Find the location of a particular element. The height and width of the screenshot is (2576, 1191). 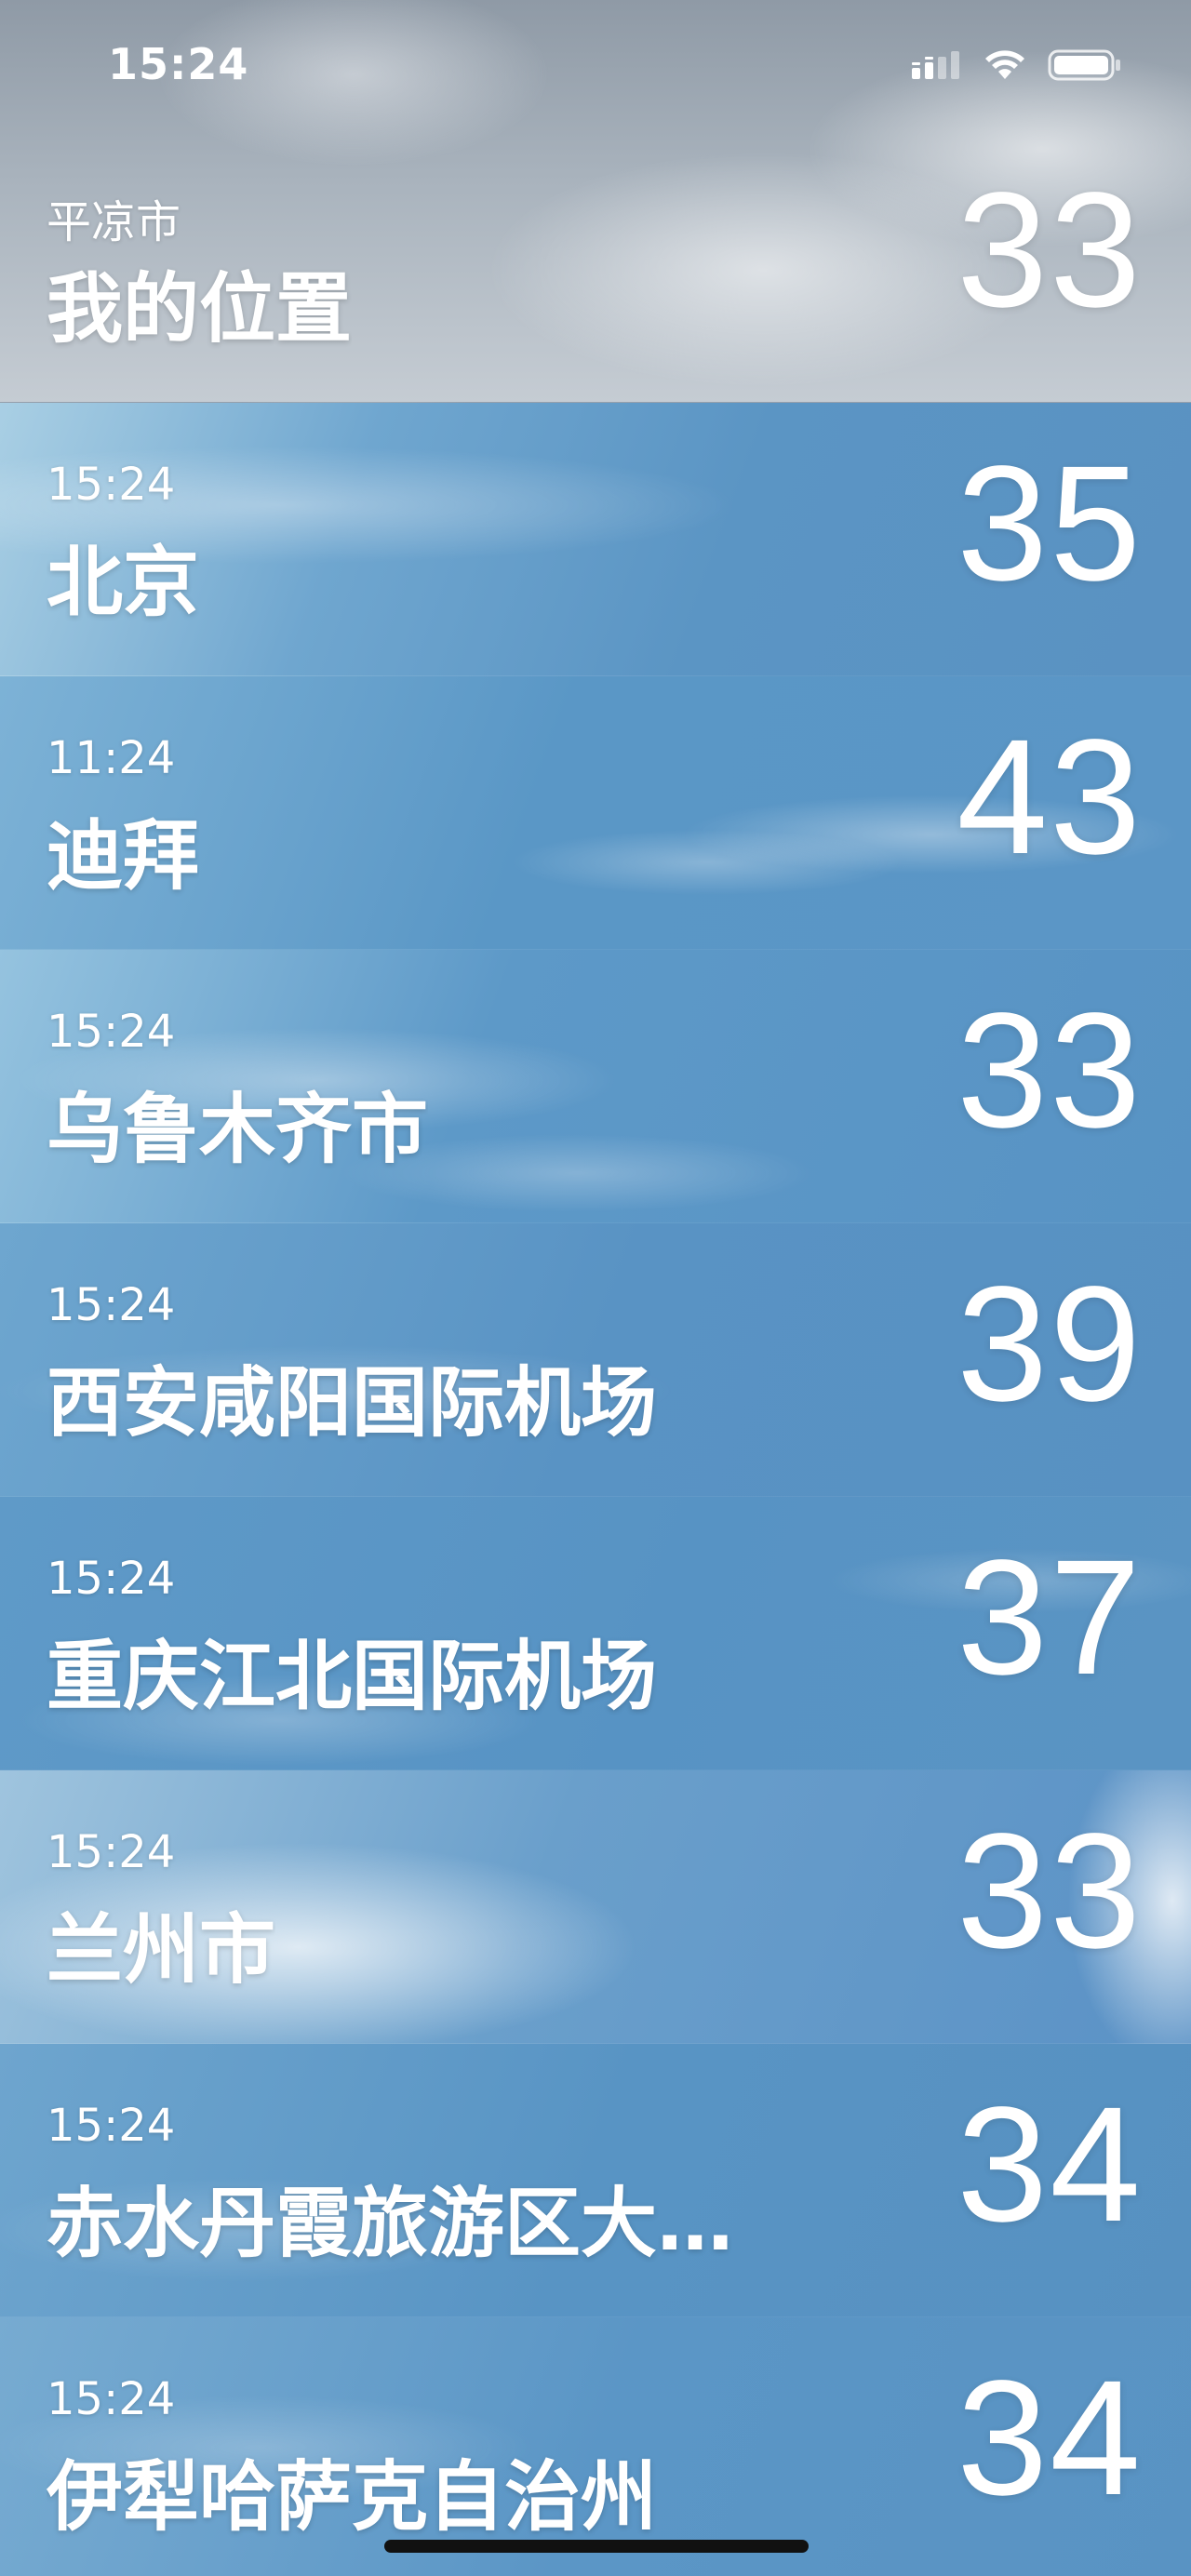

location-title: 我的位置 is located at coordinates (200, 309).